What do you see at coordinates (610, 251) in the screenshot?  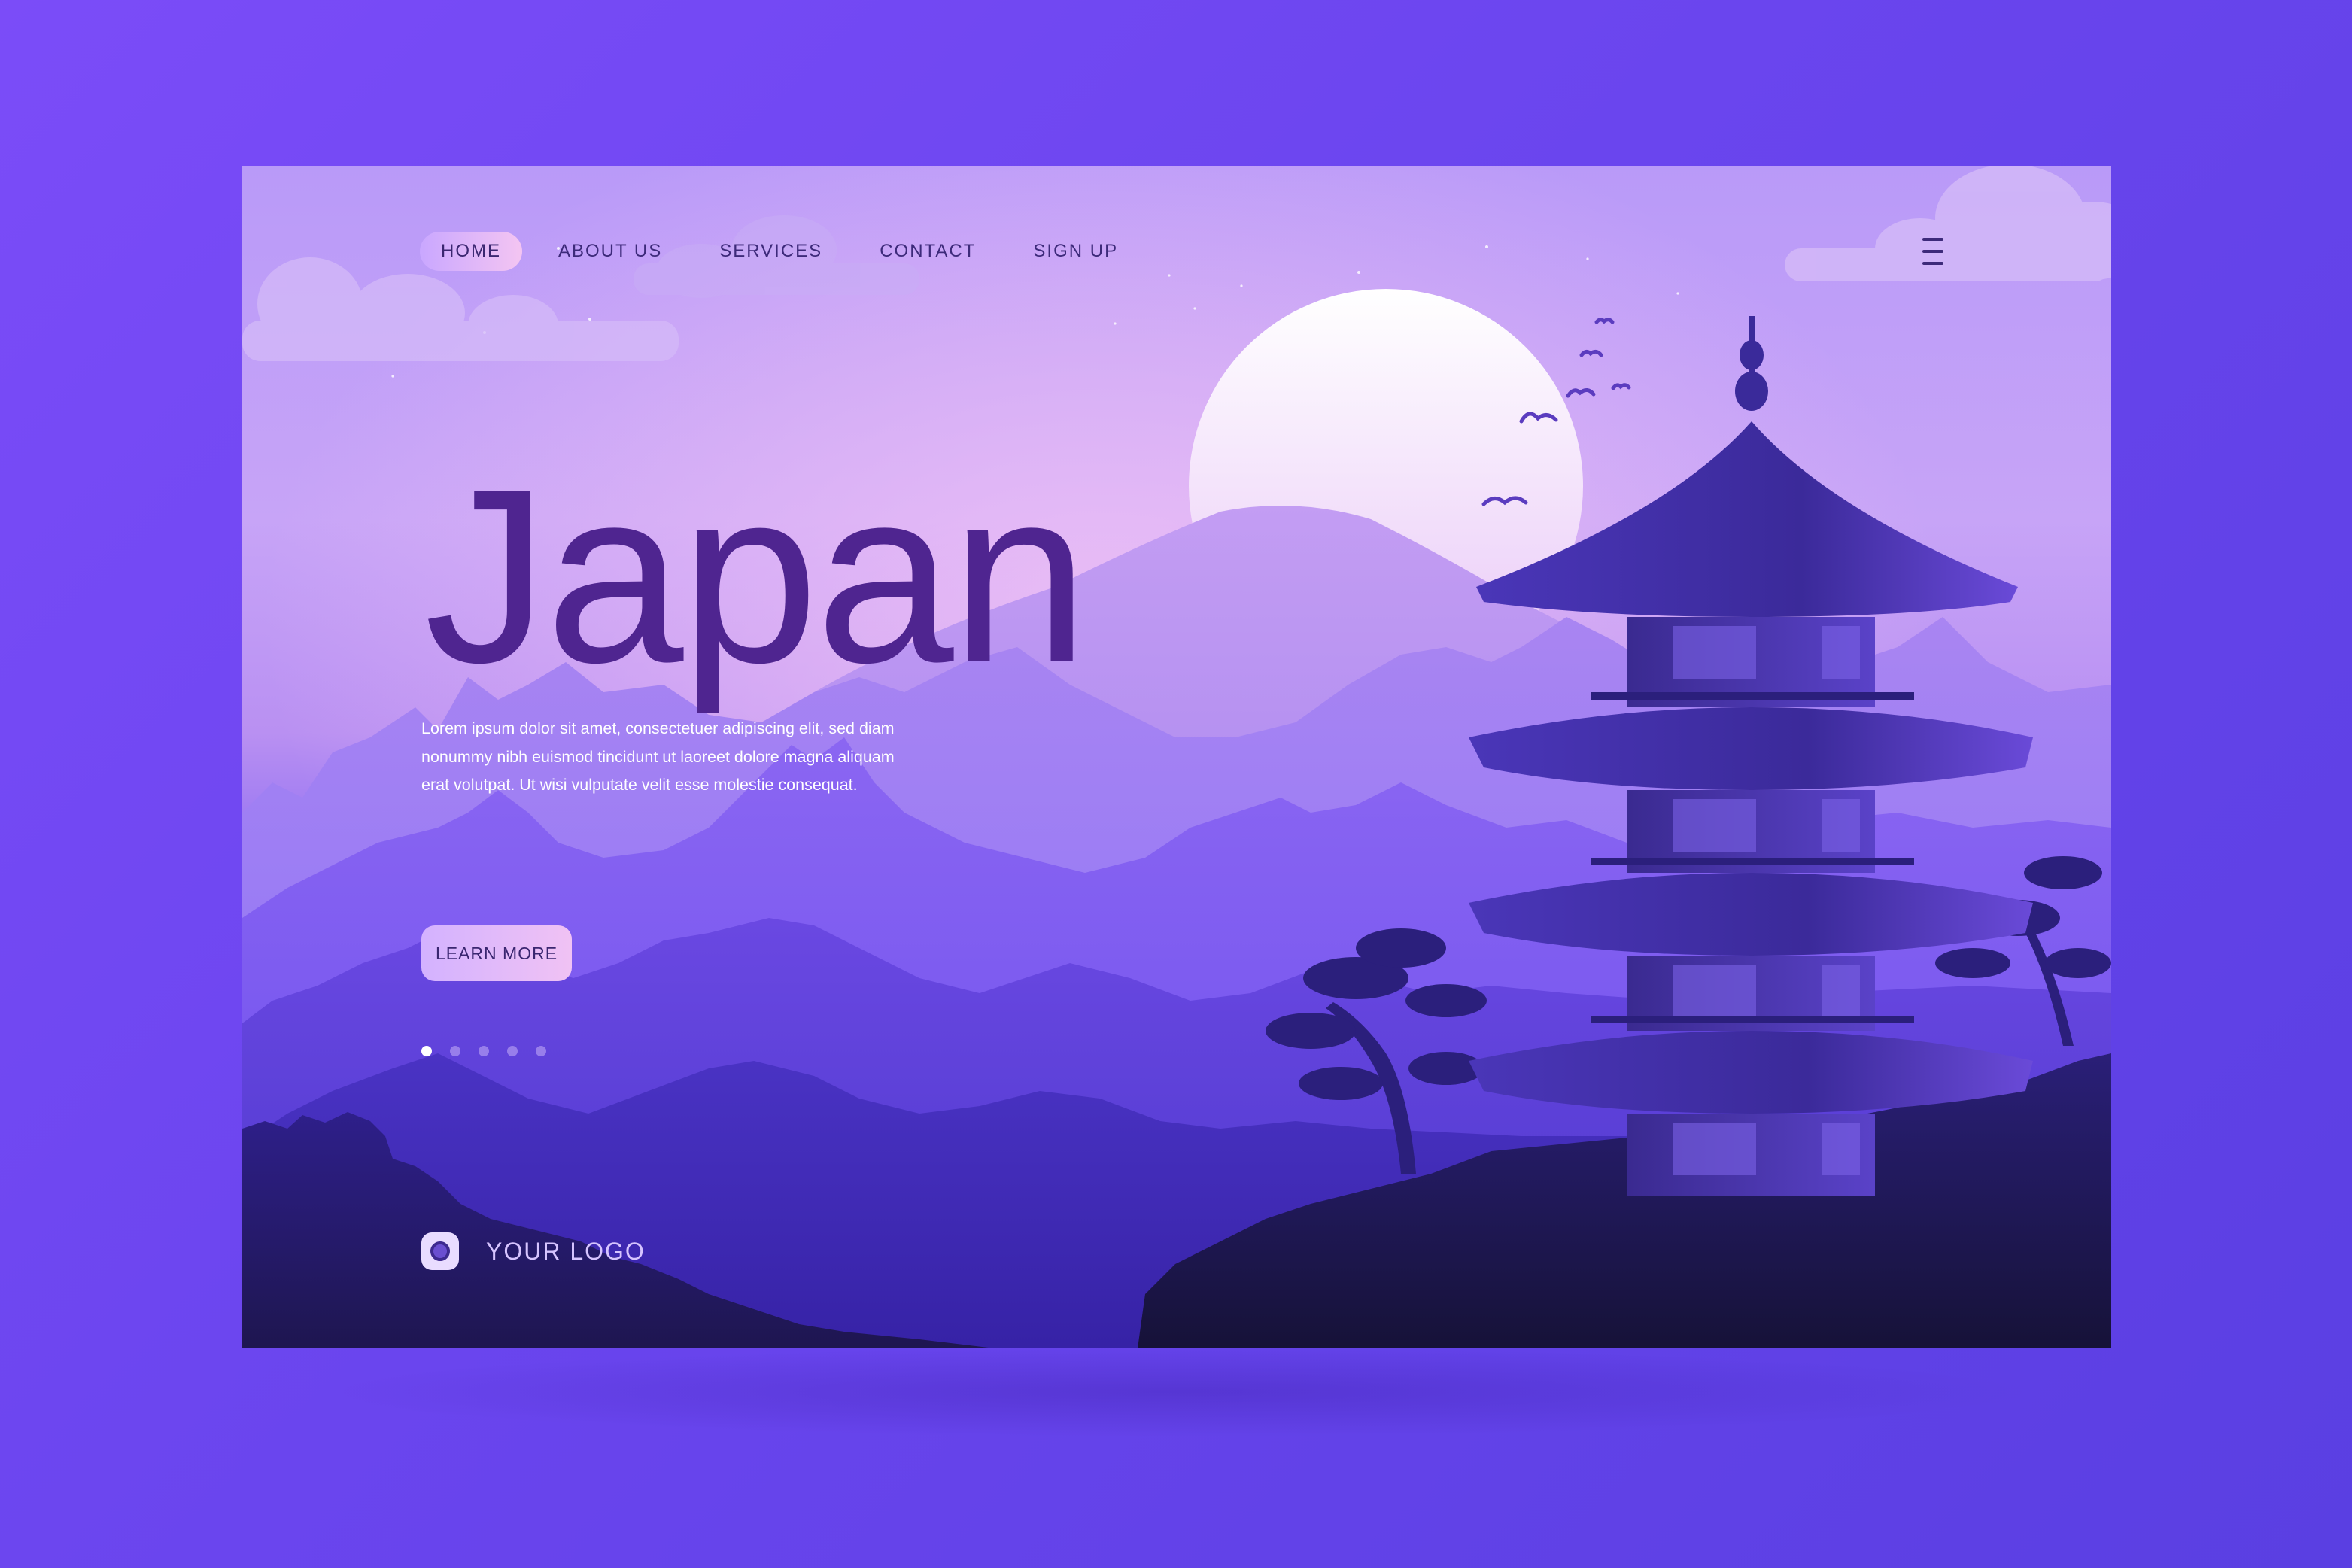 I see `nav-item-about-us: ABOUT US` at bounding box center [610, 251].